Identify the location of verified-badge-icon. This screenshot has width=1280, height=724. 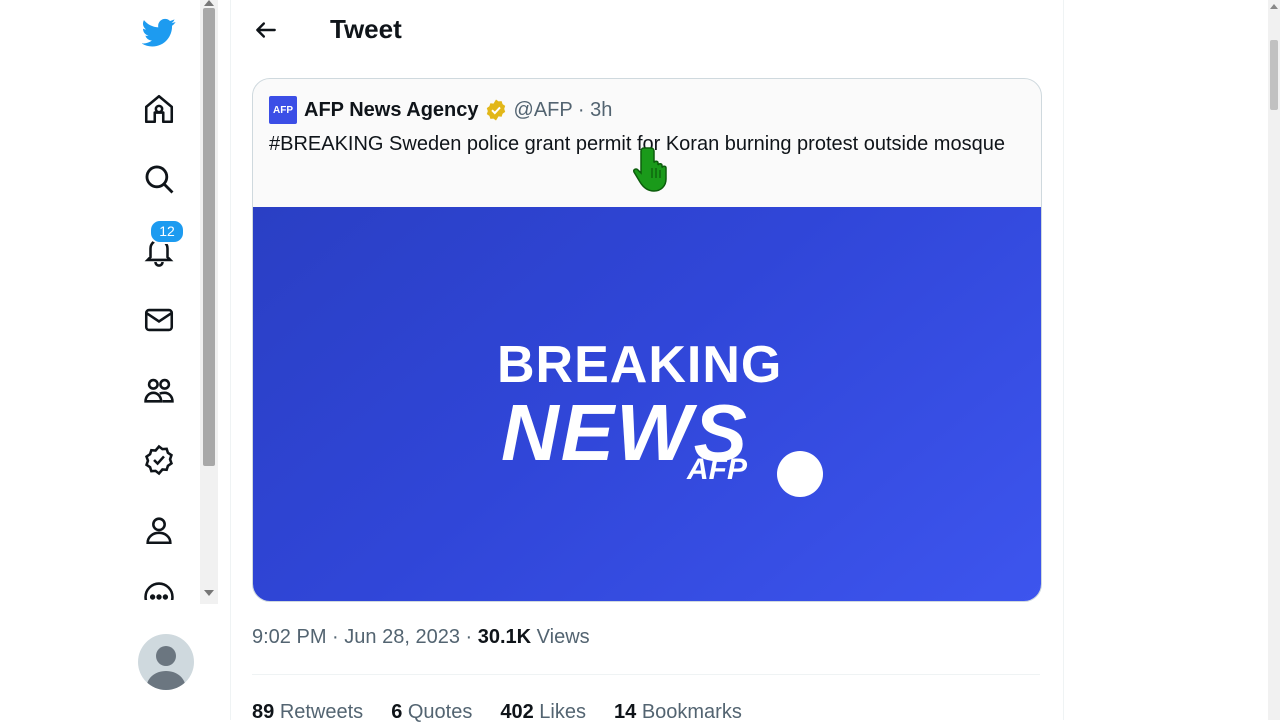
(495, 110).